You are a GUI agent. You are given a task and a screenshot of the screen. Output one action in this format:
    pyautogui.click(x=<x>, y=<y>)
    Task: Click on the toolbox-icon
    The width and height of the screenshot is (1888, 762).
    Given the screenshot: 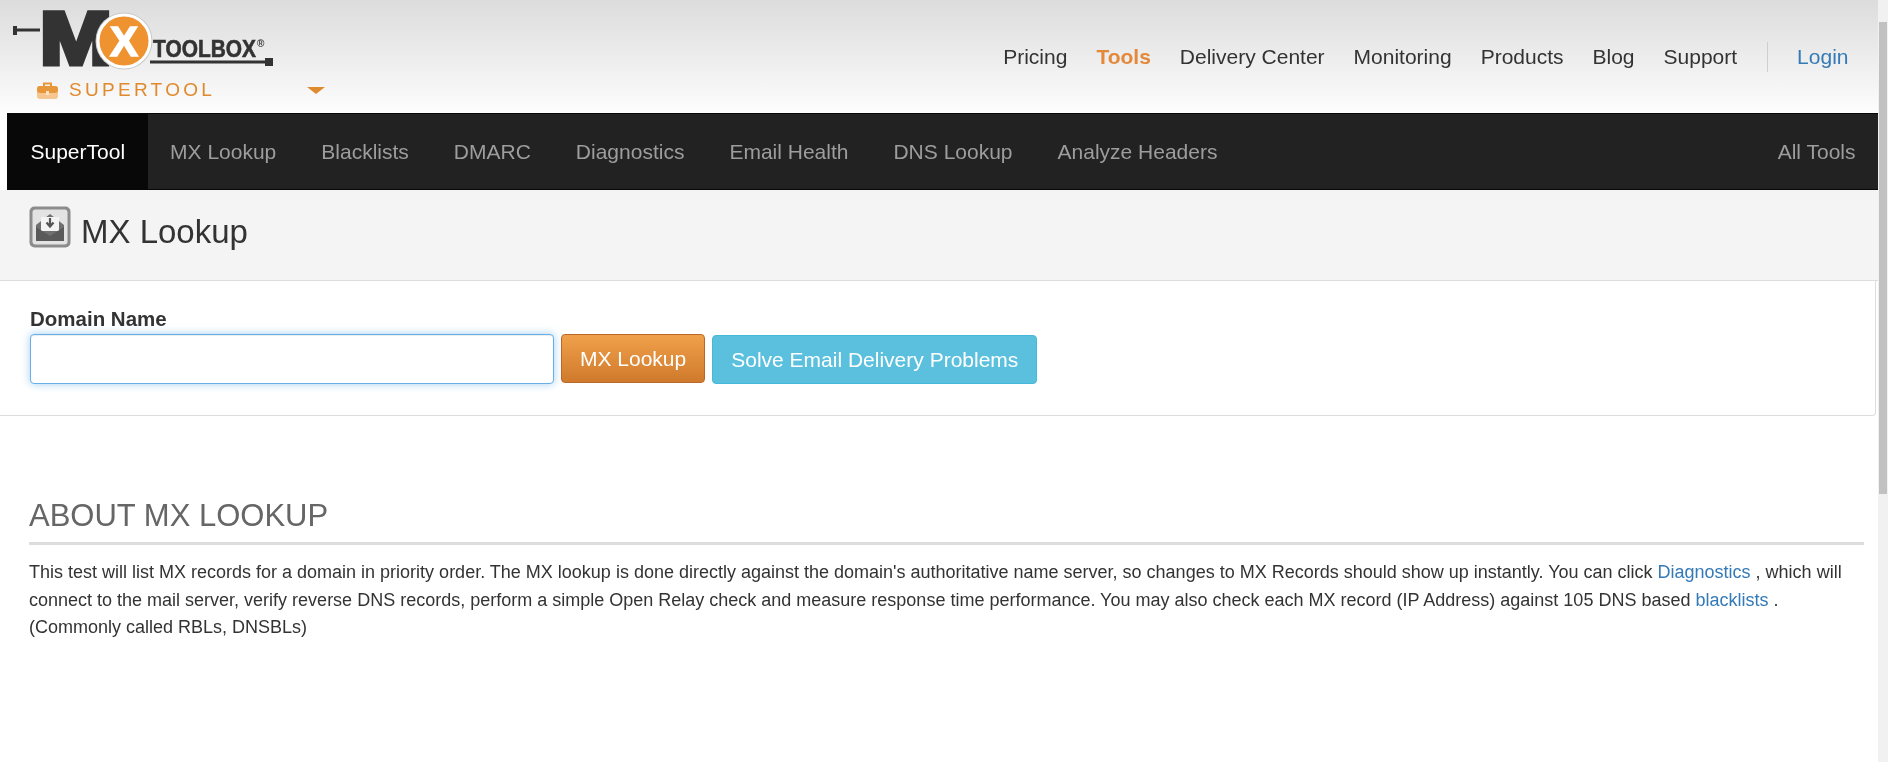 What is the action you would take?
    pyautogui.click(x=47, y=90)
    